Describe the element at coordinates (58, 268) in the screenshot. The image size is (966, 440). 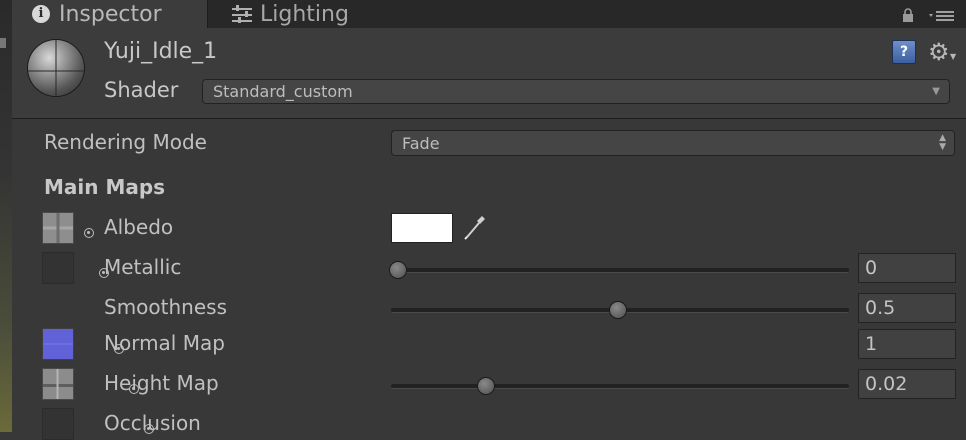
I see `metallic-texture-slot` at that location.